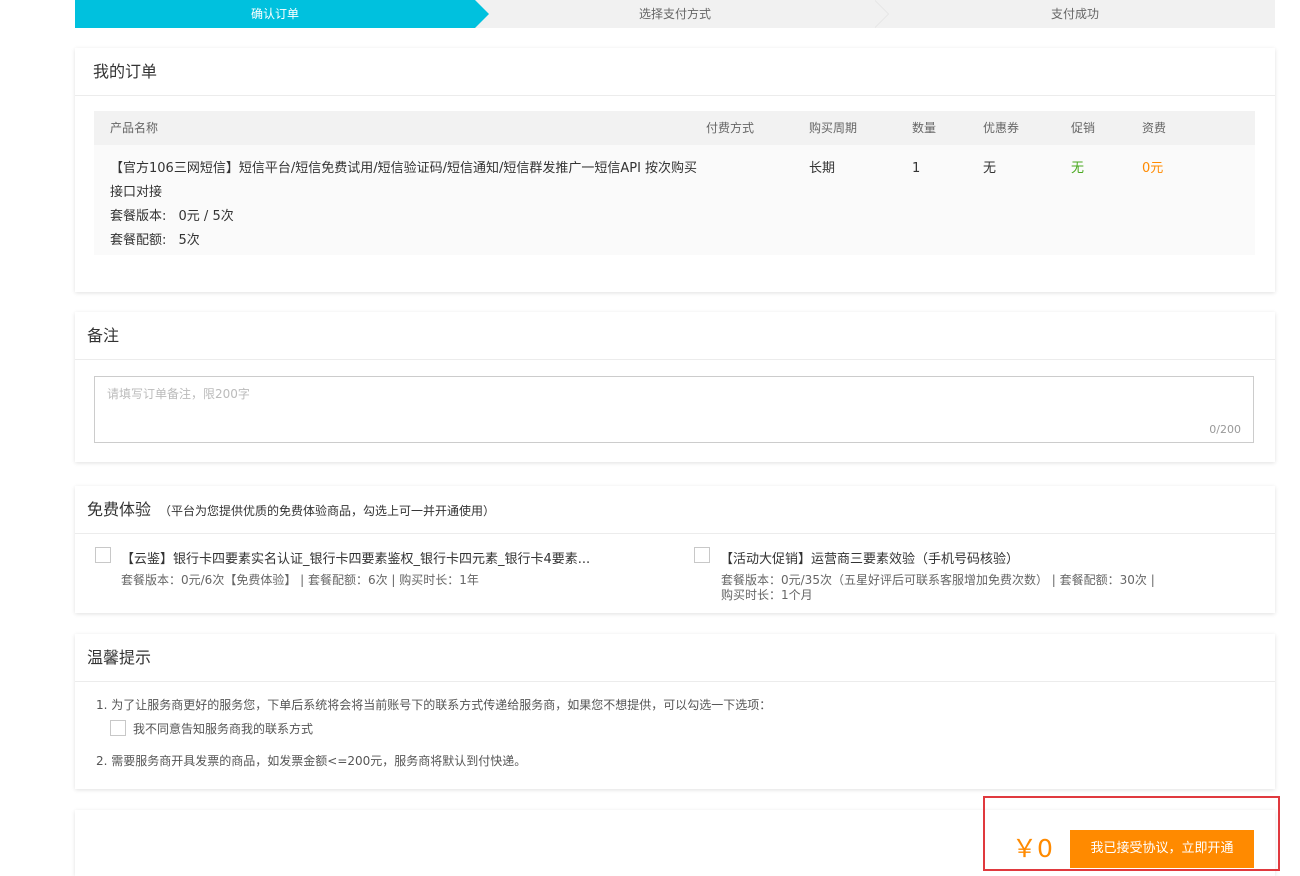  What do you see at coordinates (223, 729) in the screenshot?
I see `no-contact-checkbox-label: 我不同意告知服务商我的联系方式` at bounding box center [223, 729].